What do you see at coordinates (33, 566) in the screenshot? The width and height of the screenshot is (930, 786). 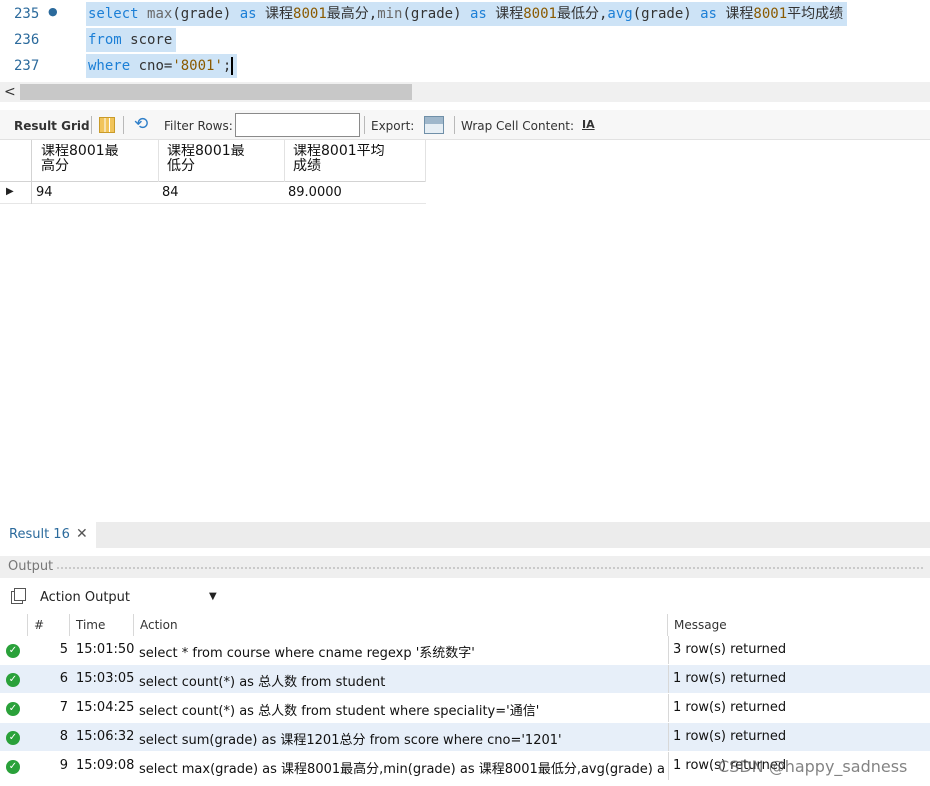 I see `output-title: Output` at bounding box center [33, 566].